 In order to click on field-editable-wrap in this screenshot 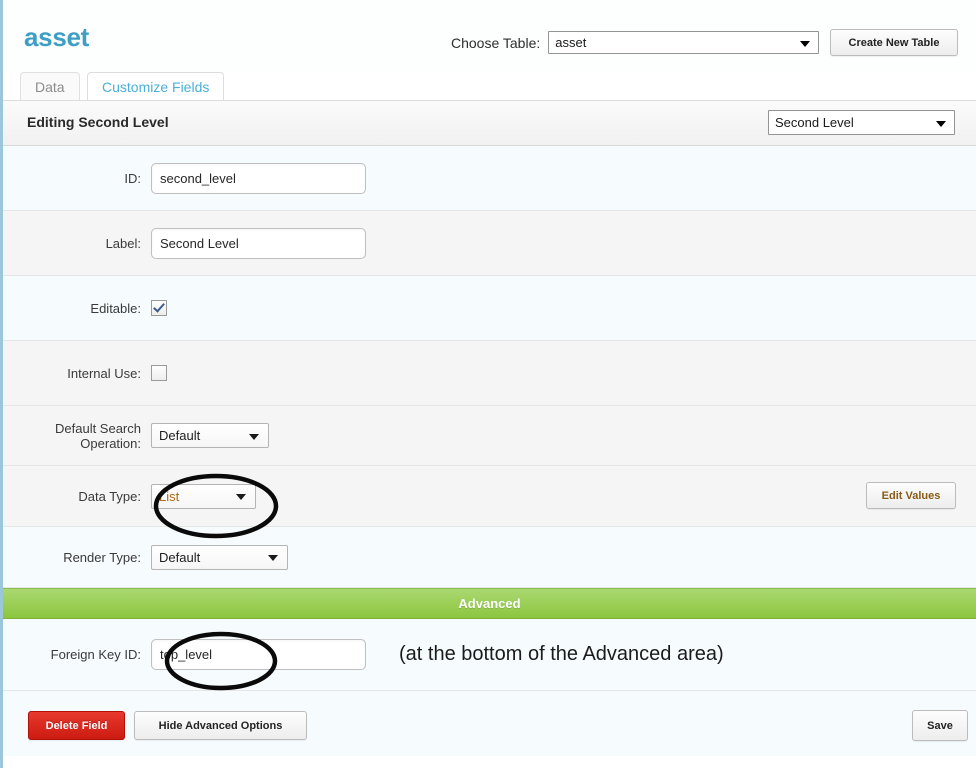, I will do `click(563, 308)`.